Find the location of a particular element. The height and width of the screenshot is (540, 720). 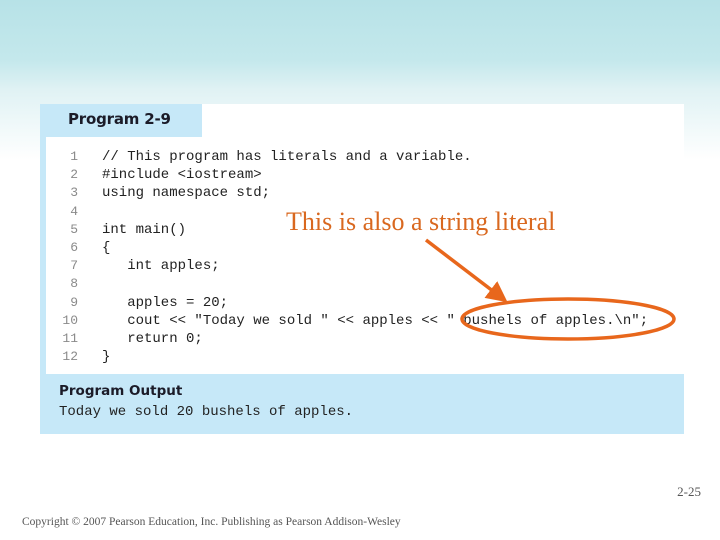

program-header: Program 2-9 is located at coordinates (121, 120).